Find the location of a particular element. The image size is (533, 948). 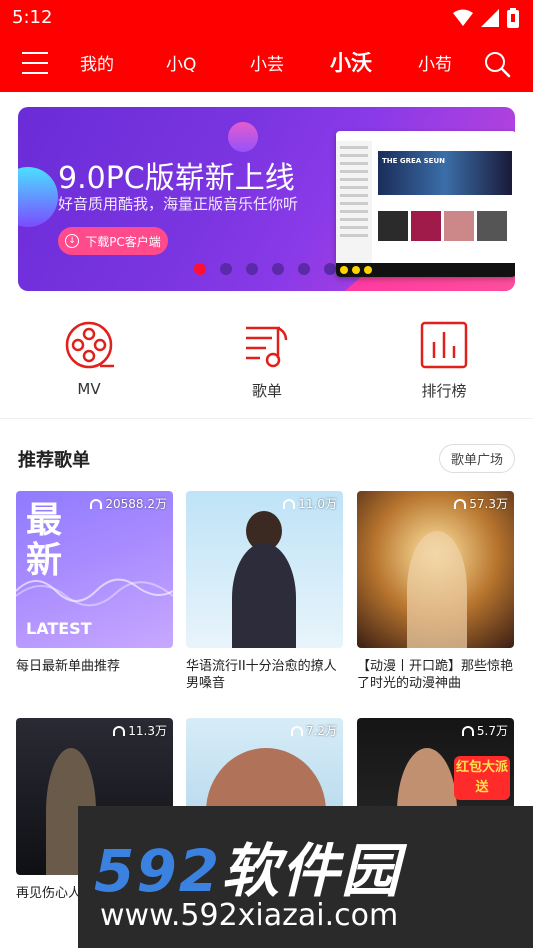

tab-xiaogou: 小苟 is located at coordinates (435, 62).